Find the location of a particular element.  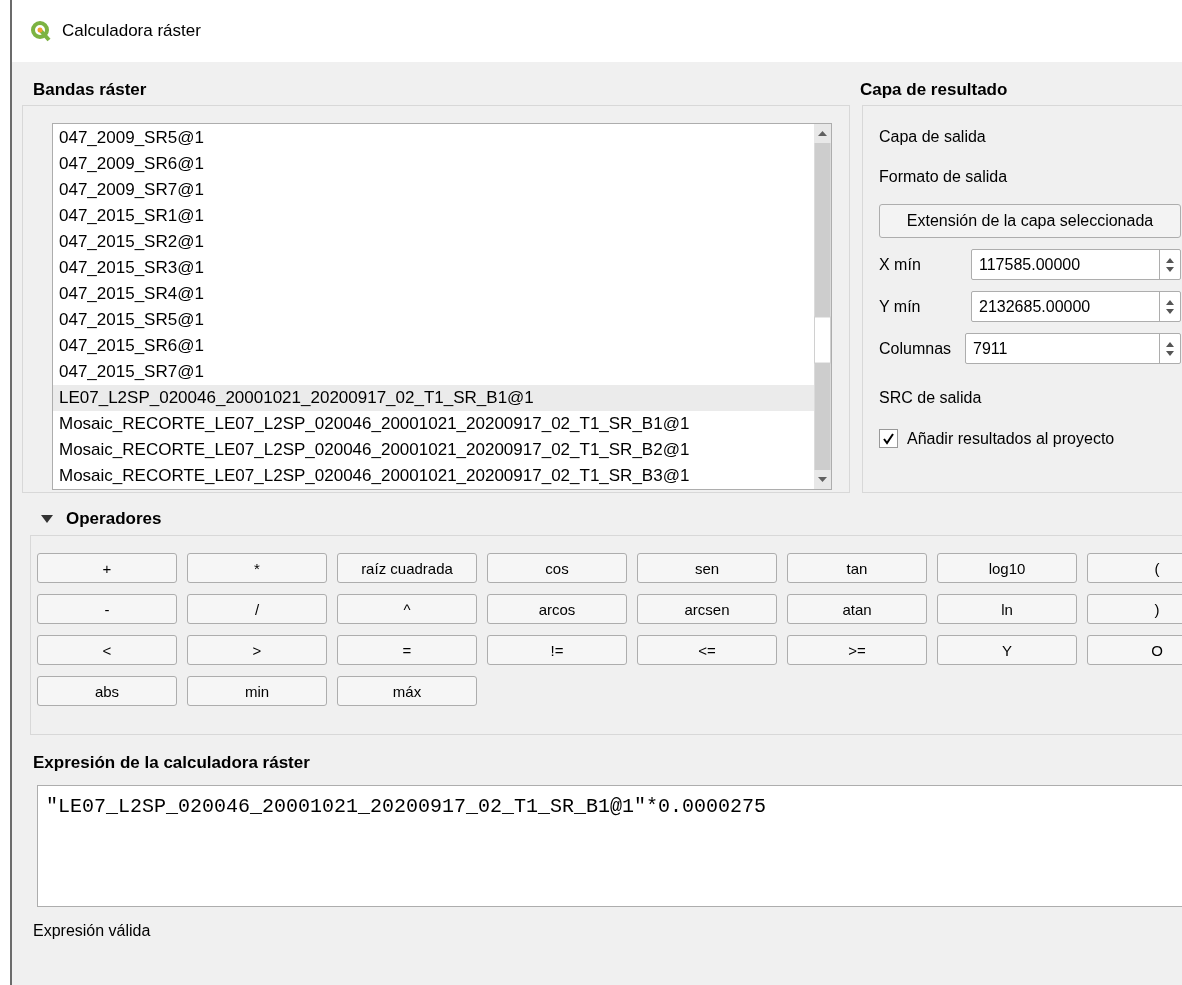

band-list-item: 047_2009_SR6@1 is located at coordinates (433, 164).